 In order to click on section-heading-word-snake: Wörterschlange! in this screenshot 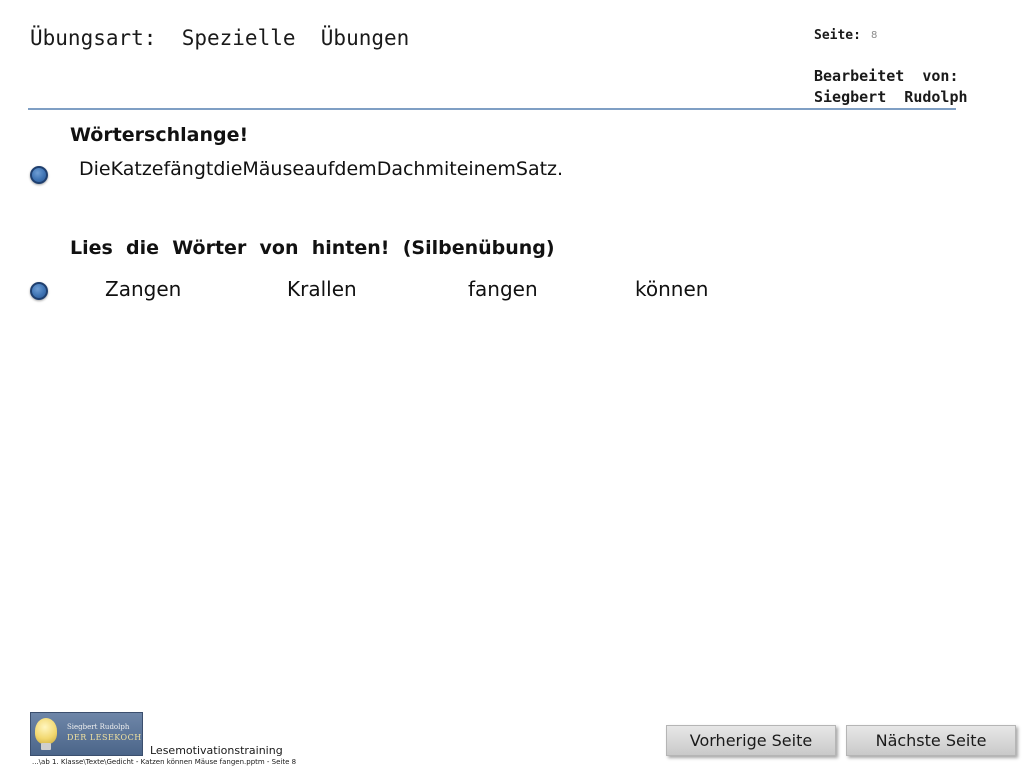, I will do `click(159, 135)`.